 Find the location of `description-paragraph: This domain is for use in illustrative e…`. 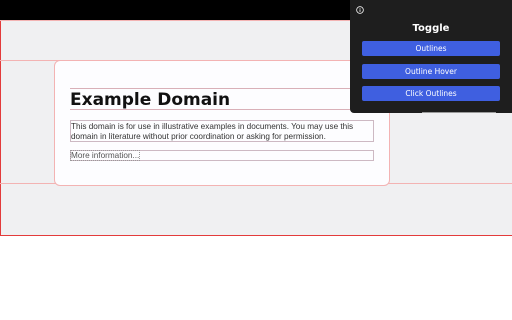

description-paragraph: This domain is for use in illustrative e… is located at coordinates (222, 131).